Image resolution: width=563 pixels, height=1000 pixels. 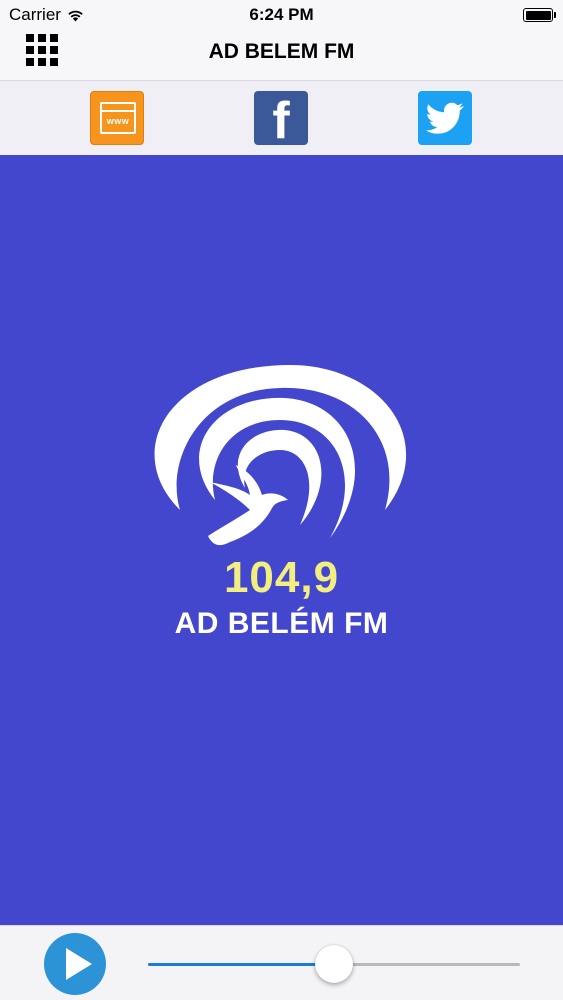 I want to click on status-time: 6:24 PM, so click(x=281, y=14).